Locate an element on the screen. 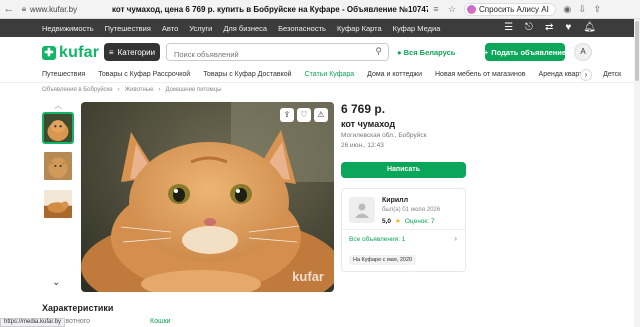 This screenshot has width=640, height=327. extension-icon: ◉ is located at coordinates (567, 9).